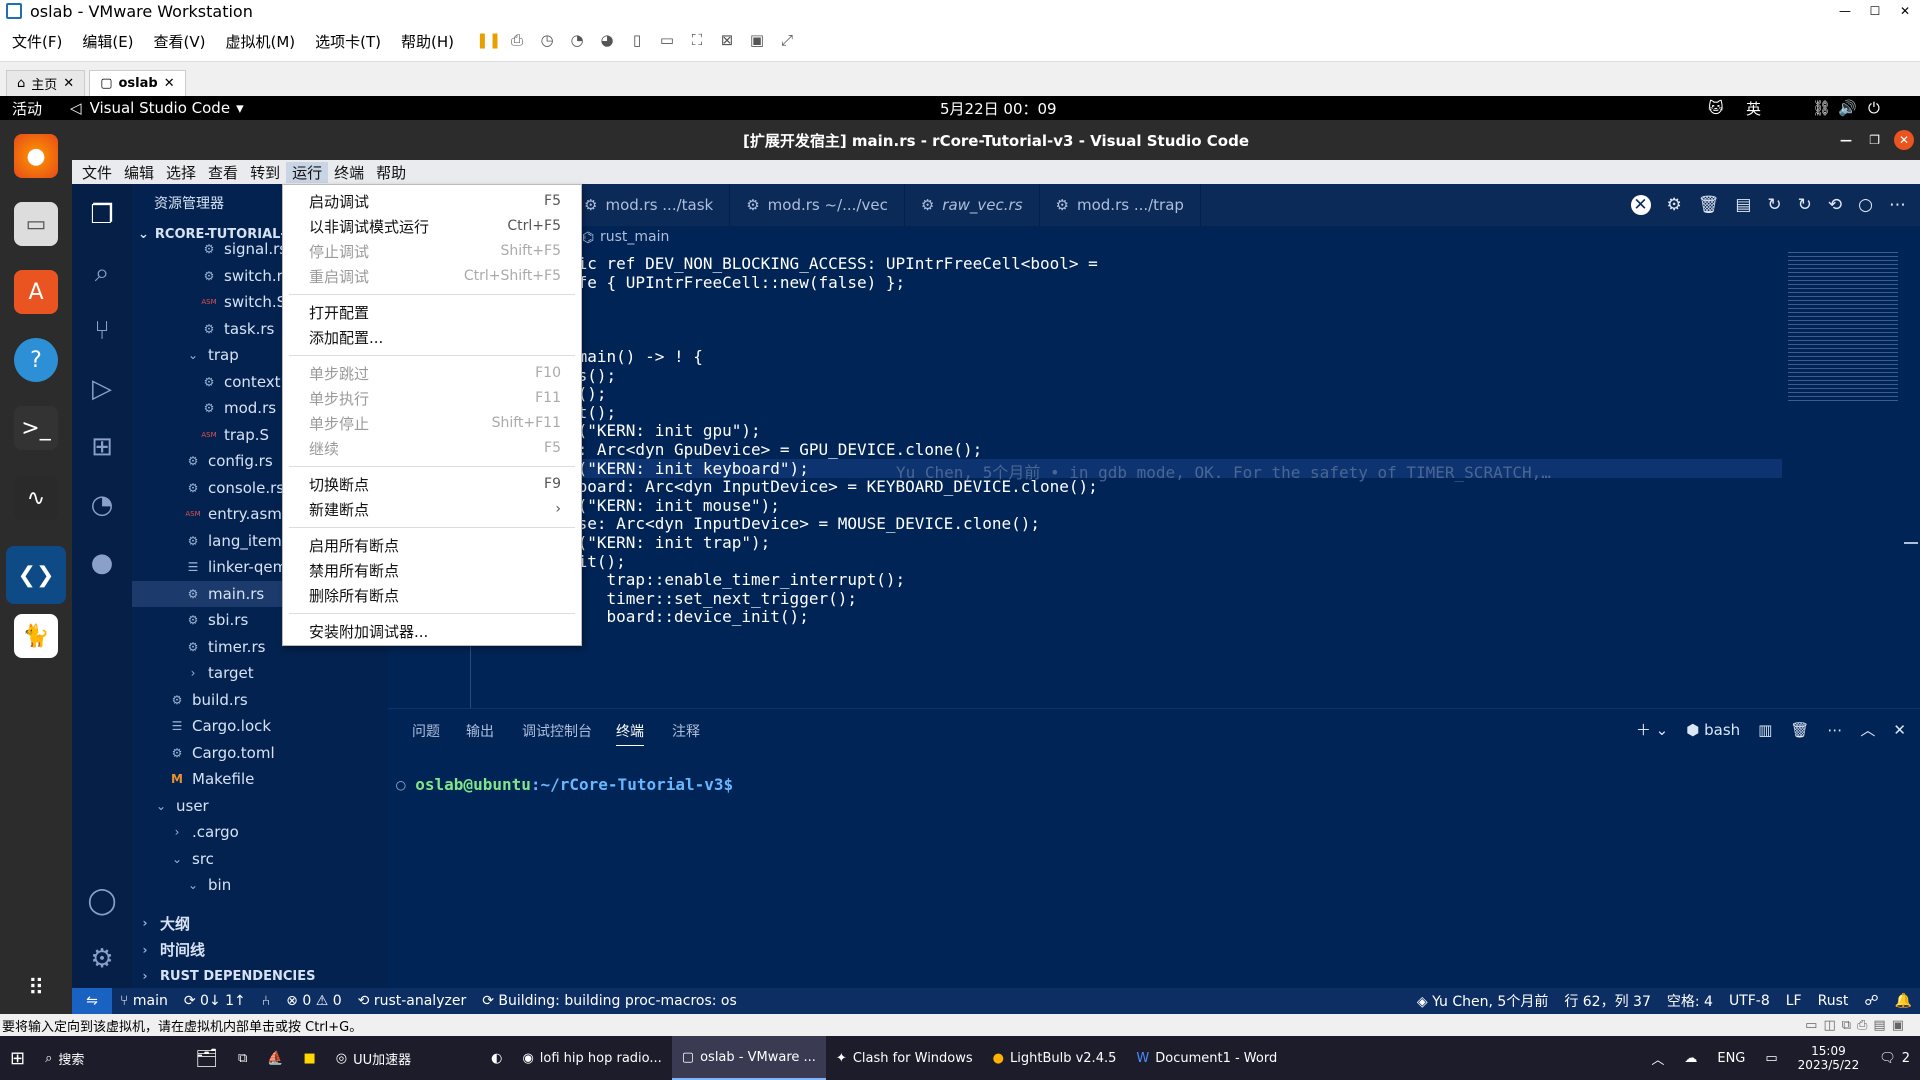 This screenshot has width=1920, height=1080. Describe the element at coordinates (1794, 1001) in the screenshot. I see `eol: LF` at that location.